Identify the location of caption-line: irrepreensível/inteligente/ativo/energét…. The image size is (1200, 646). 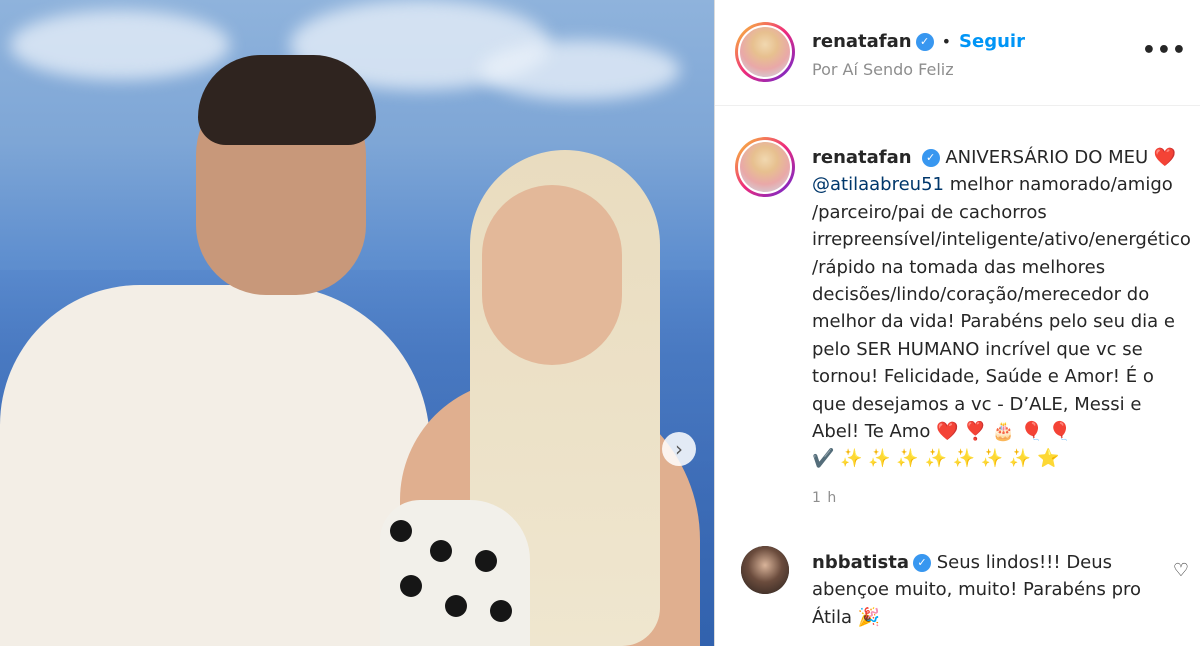
(1001, 240).